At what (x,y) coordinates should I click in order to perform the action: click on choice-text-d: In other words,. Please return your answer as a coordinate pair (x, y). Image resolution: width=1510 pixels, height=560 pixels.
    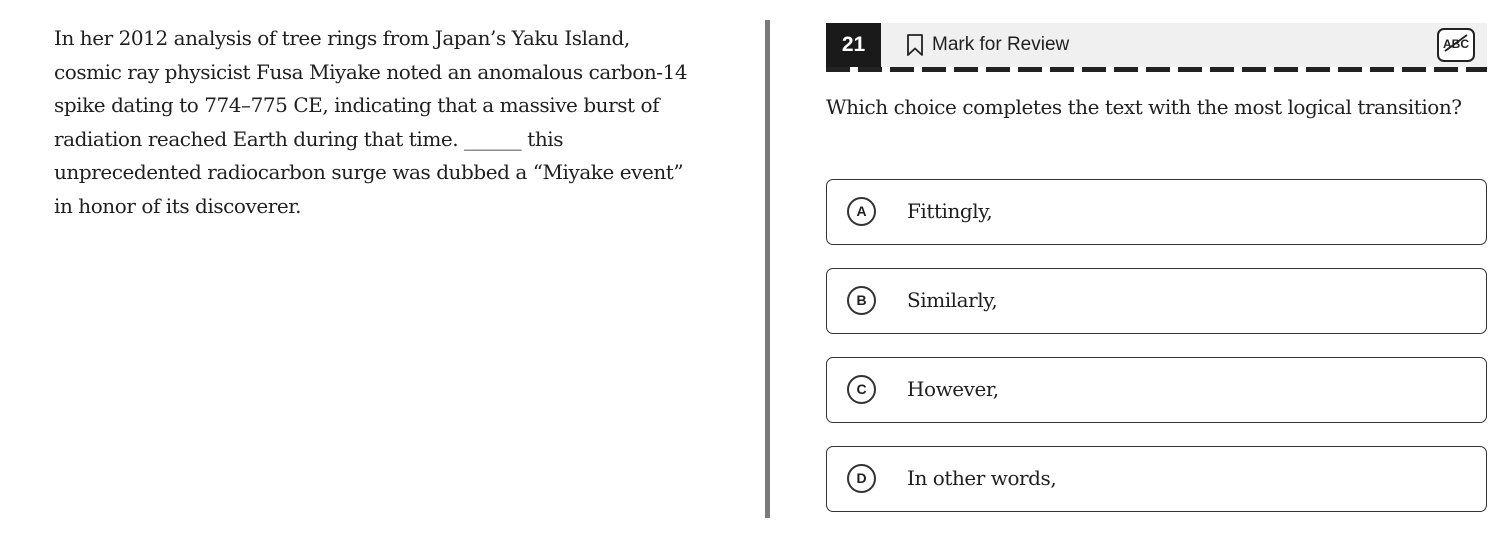
    Looking at the image, I should click on (982, 478).